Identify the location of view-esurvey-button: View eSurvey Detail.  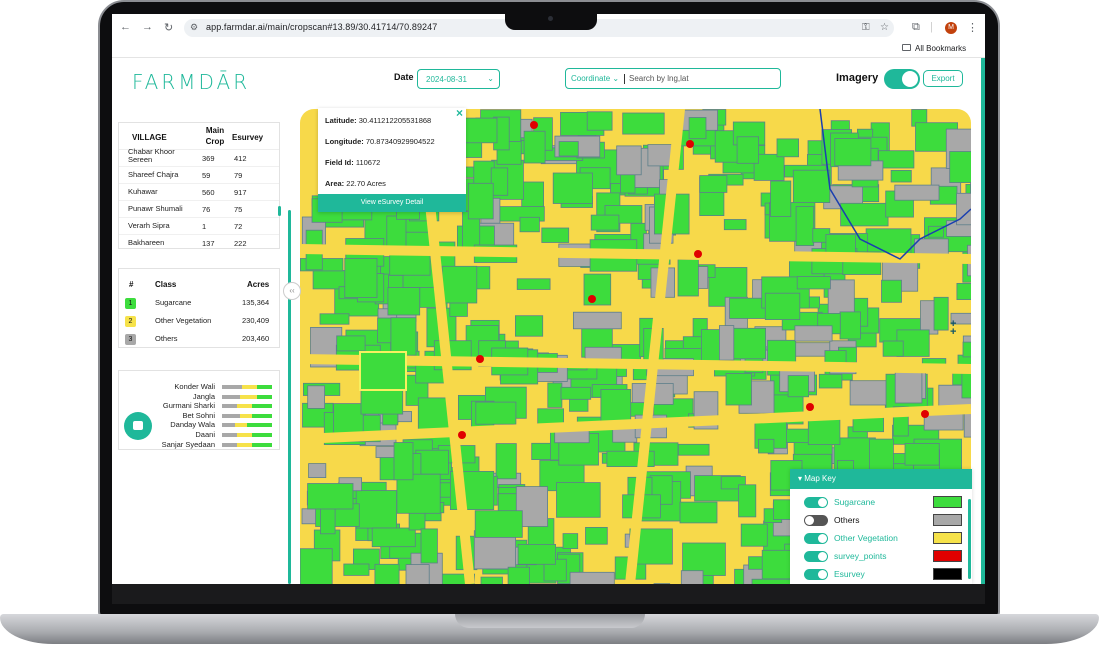
(392, 203).